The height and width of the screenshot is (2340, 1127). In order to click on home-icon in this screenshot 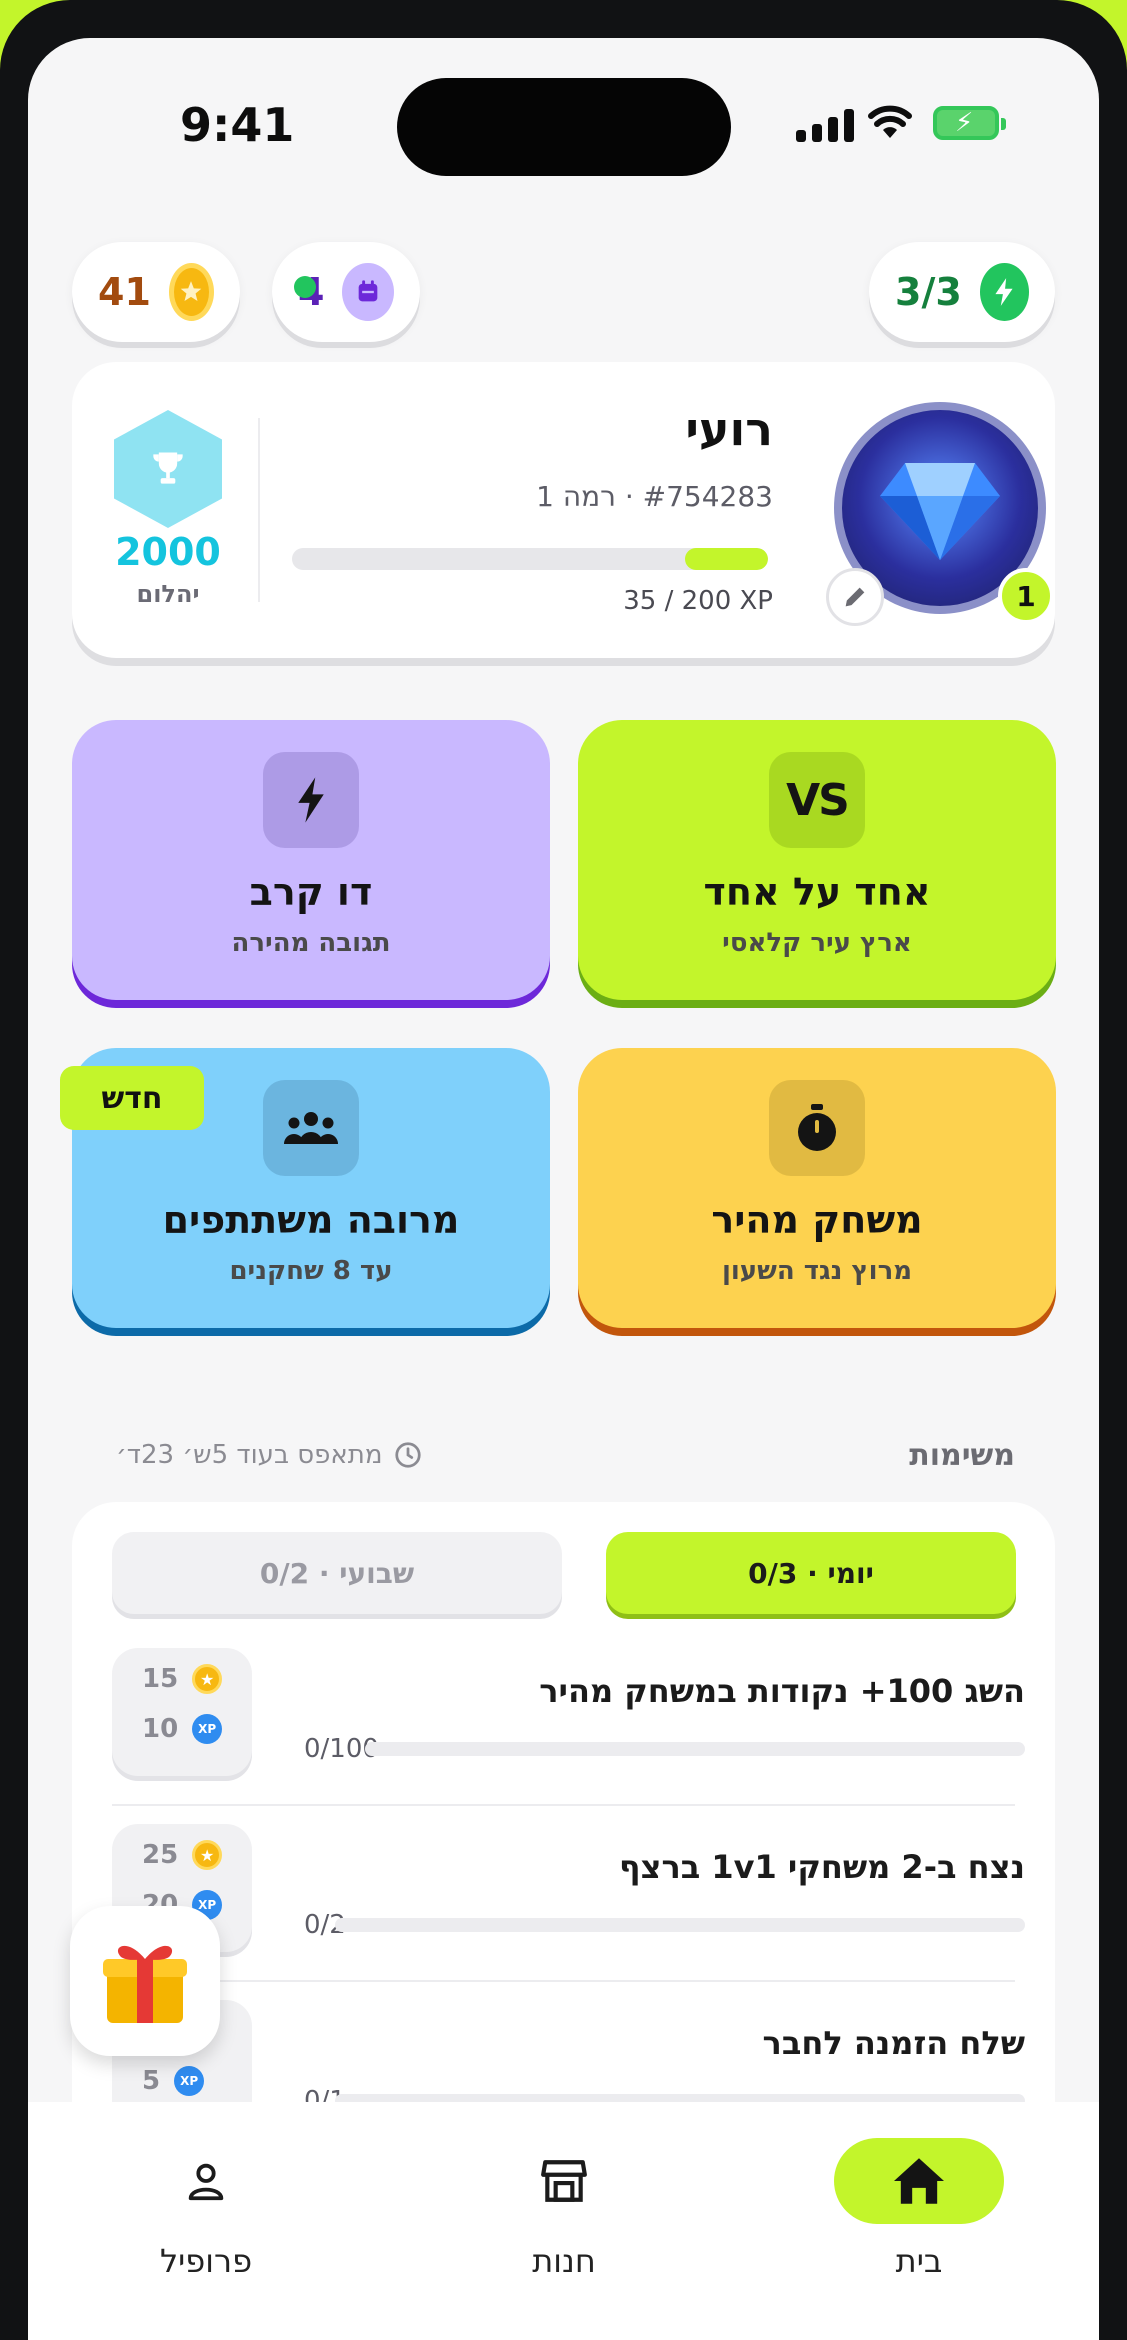, I will do `click(919, 2181)`.